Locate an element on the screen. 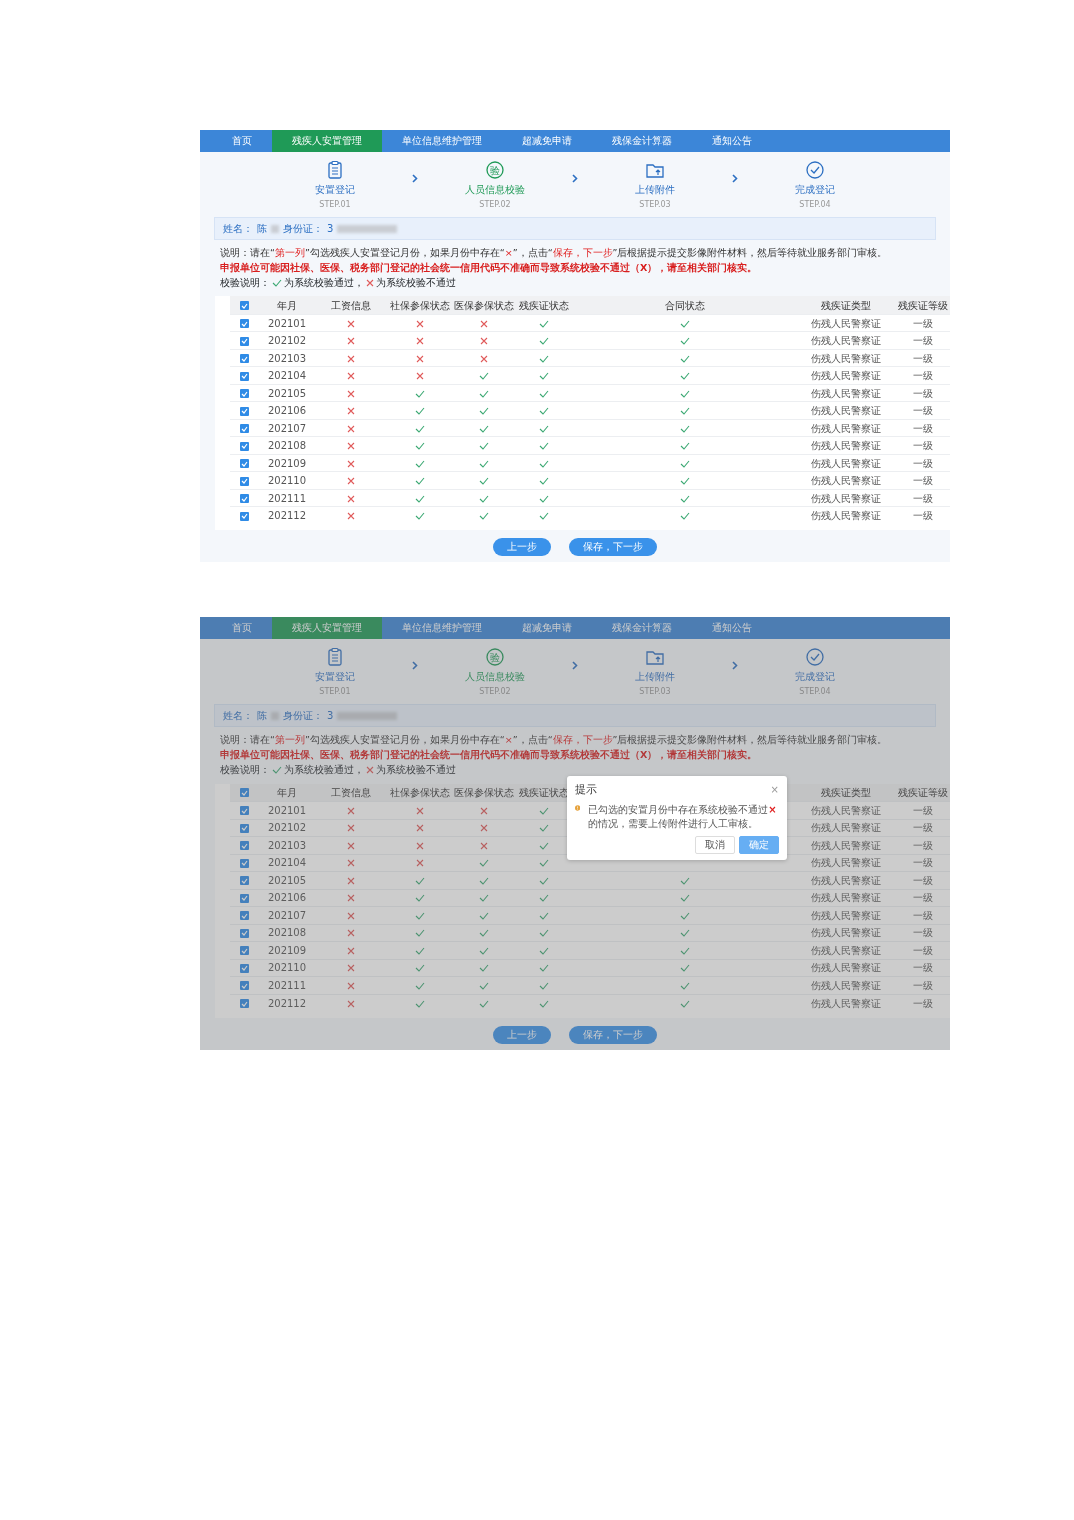 The height and width of the screenshot is (1520, 1074). legend-label: 校验说明： is located at coordinates (245, 283).